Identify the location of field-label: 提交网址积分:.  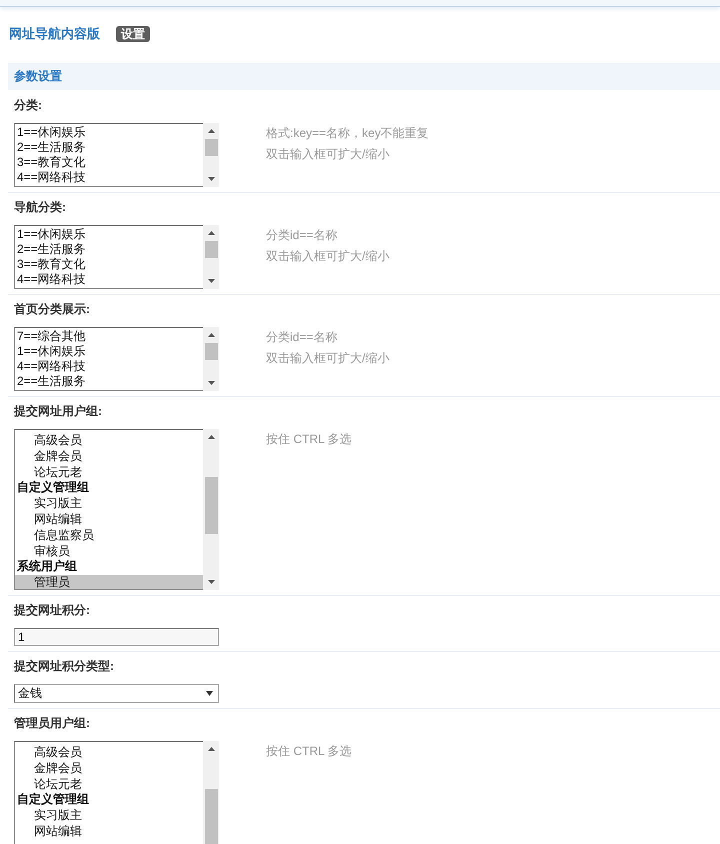
(52, 610).